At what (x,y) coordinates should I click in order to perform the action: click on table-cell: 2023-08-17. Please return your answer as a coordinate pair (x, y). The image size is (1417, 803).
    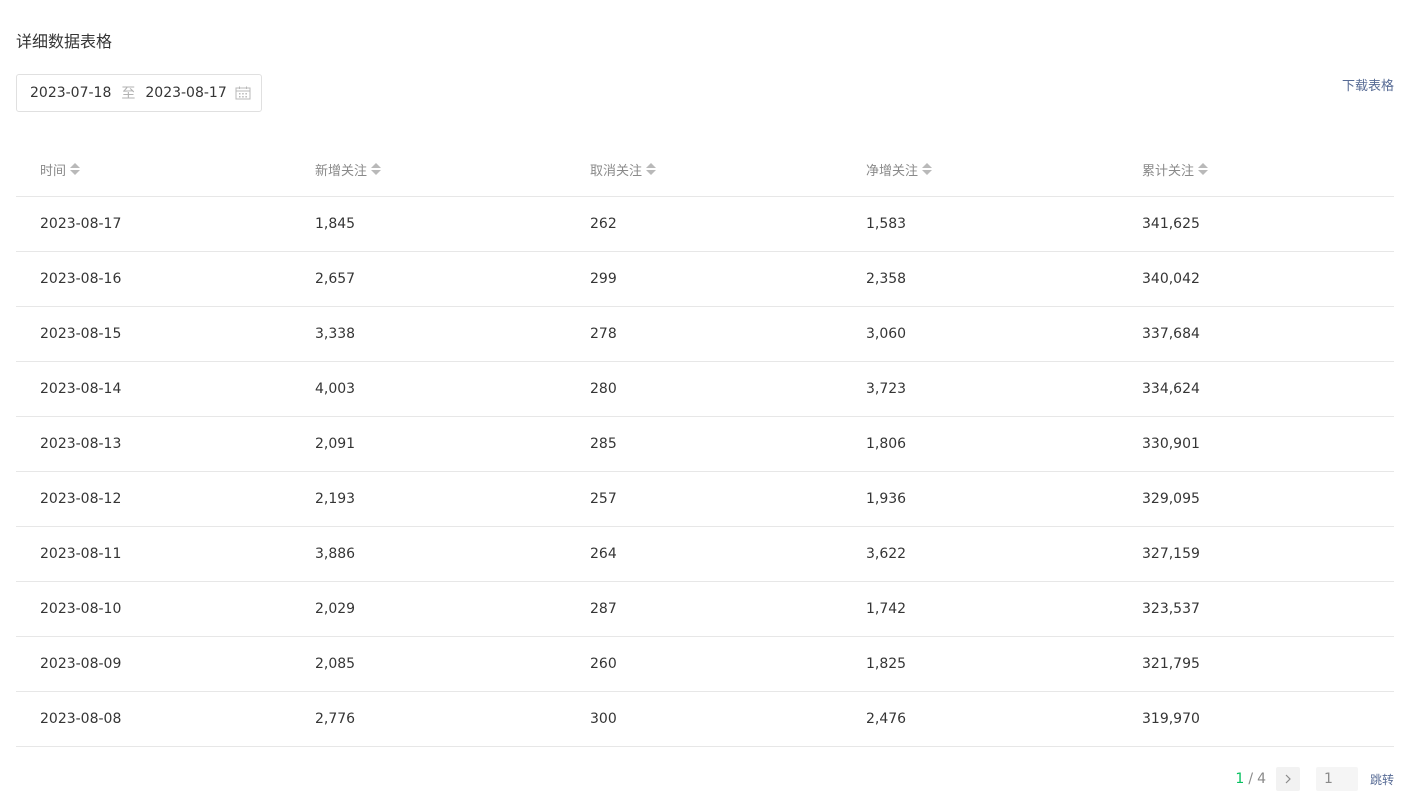
    Looking at the image, I should click on (81, 224).